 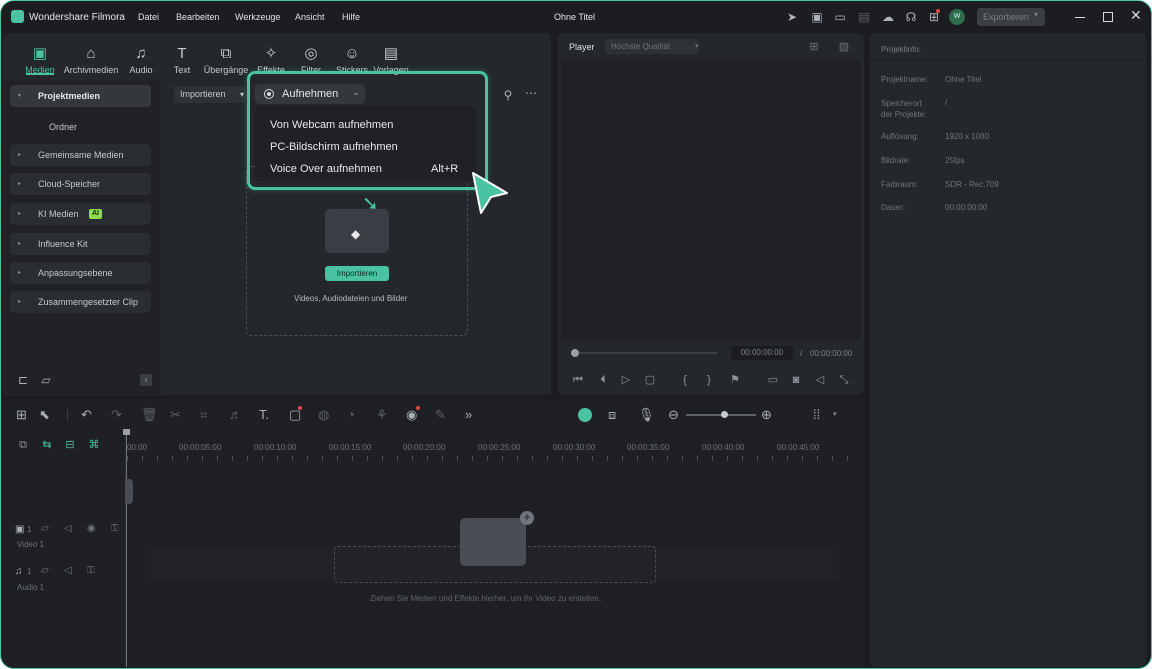 I want to click on more-options-icon: ⋯, so click(x=531, y=93).